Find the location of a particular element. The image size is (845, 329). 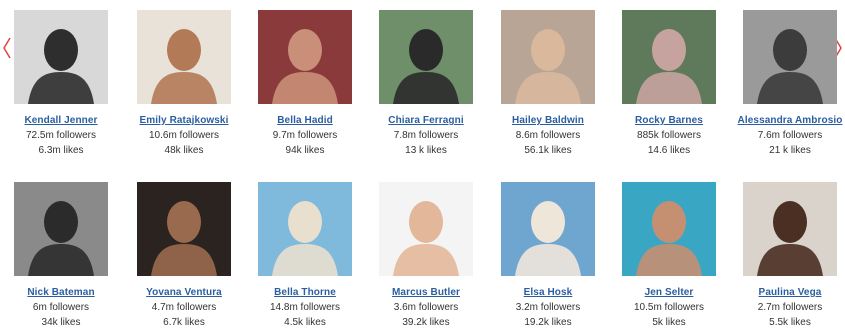

profile-card: Jen Selter 10.5m followers 5k likes is located at coordinates (669, 255).